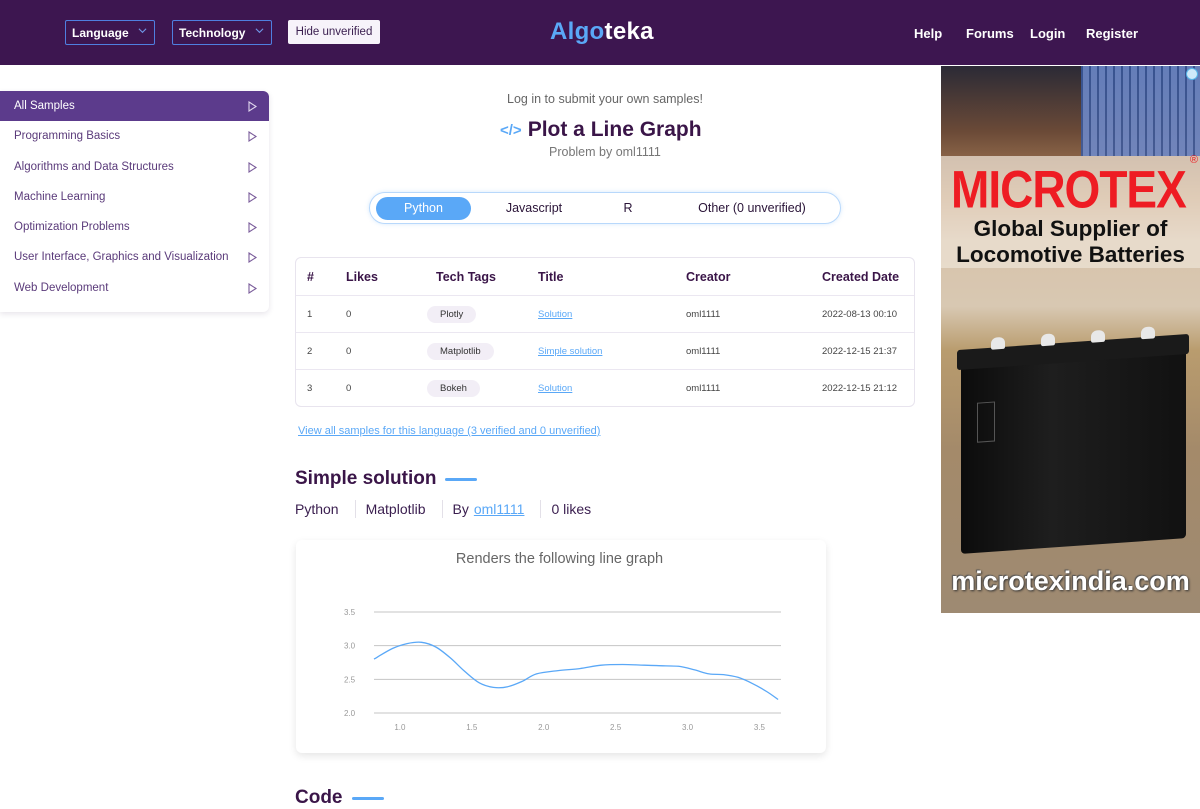 The width and height of the screenshot is (1200, 809). Describe the element at coordinates (551, 277) in the screenshot. I see `header-title: Title` at that location.